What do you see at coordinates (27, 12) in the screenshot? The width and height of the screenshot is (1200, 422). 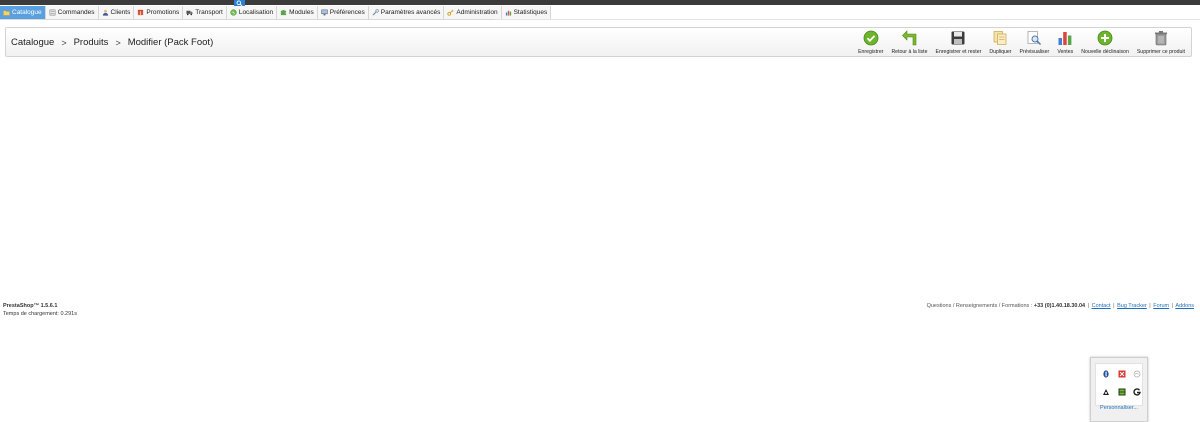 I see `menu-item-label: Catalogue` at bounding box center [27, 12].